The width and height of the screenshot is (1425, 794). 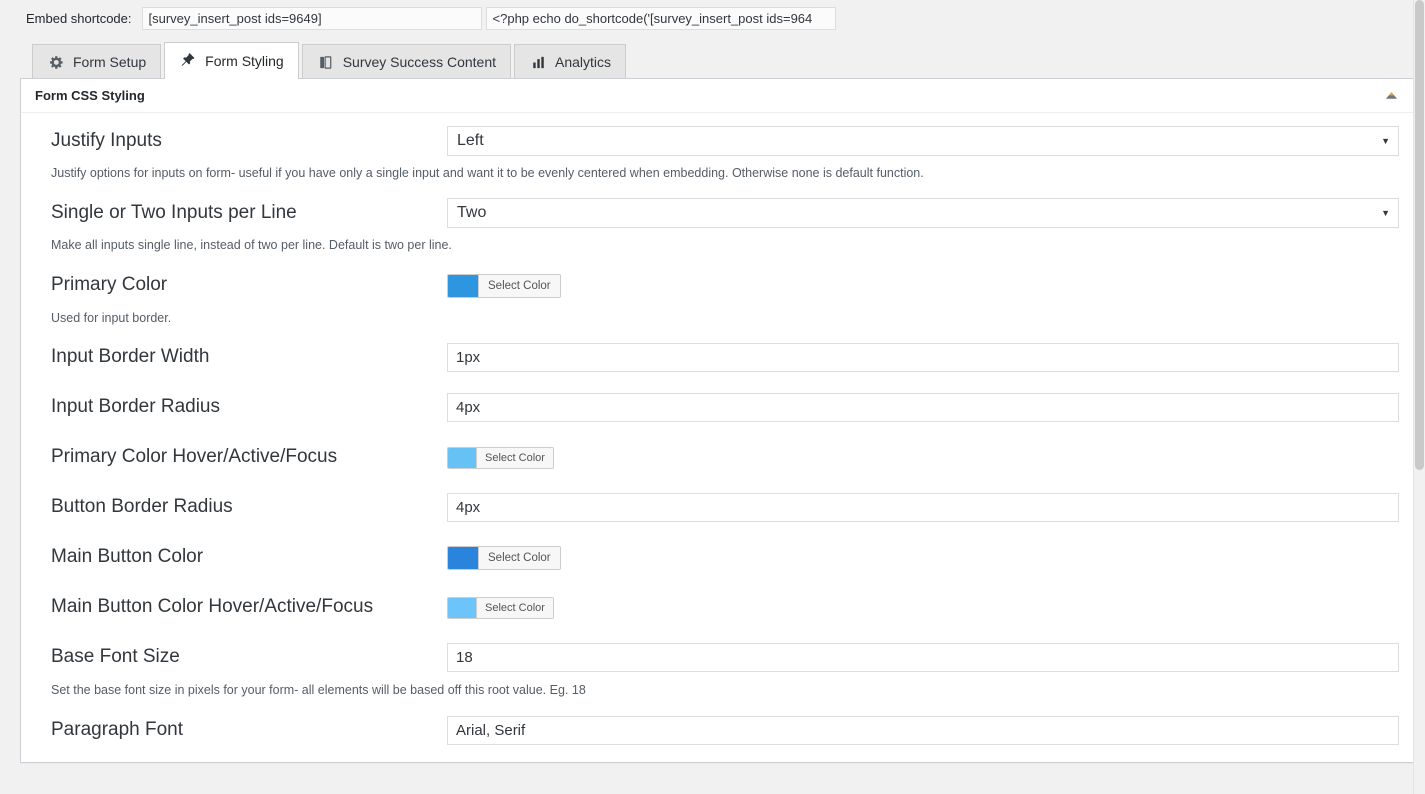 I want to click on field-row-inputs-per-line: Single or Two Inputs per Line Two ▼, so click(x=717, y=213).